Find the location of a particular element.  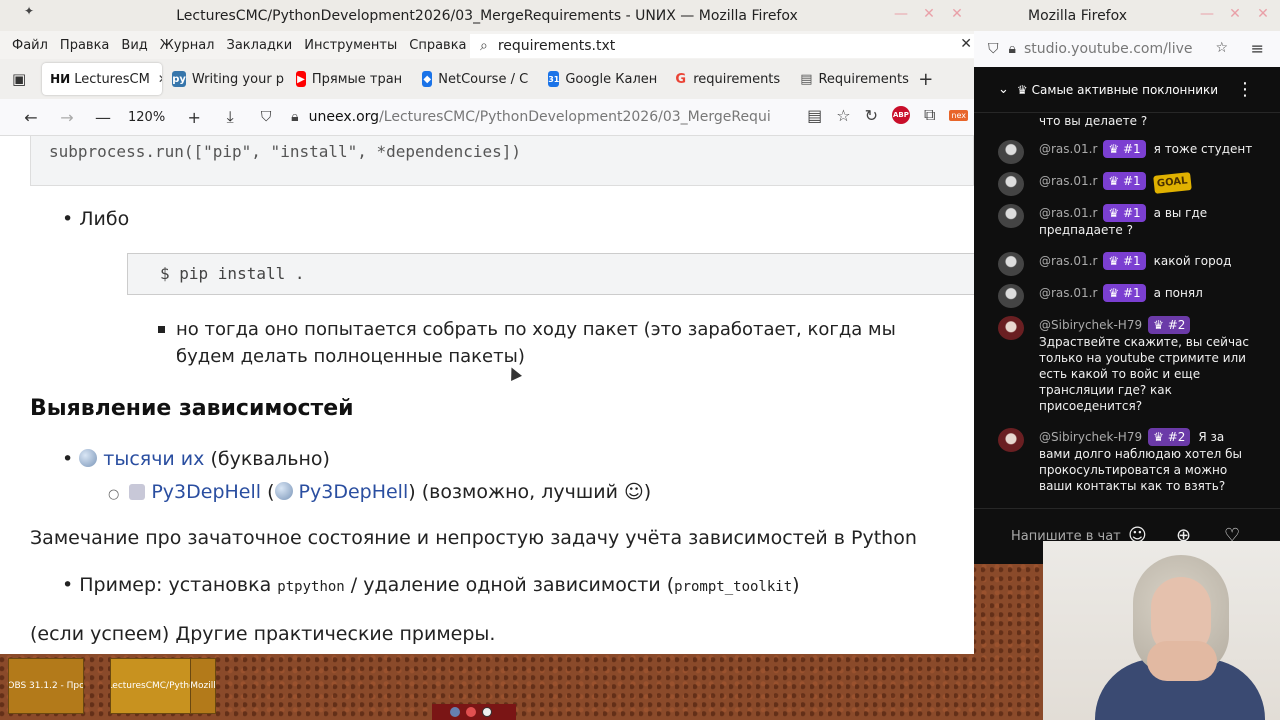

menu-file: Файл is located at coordinates (30, 45).